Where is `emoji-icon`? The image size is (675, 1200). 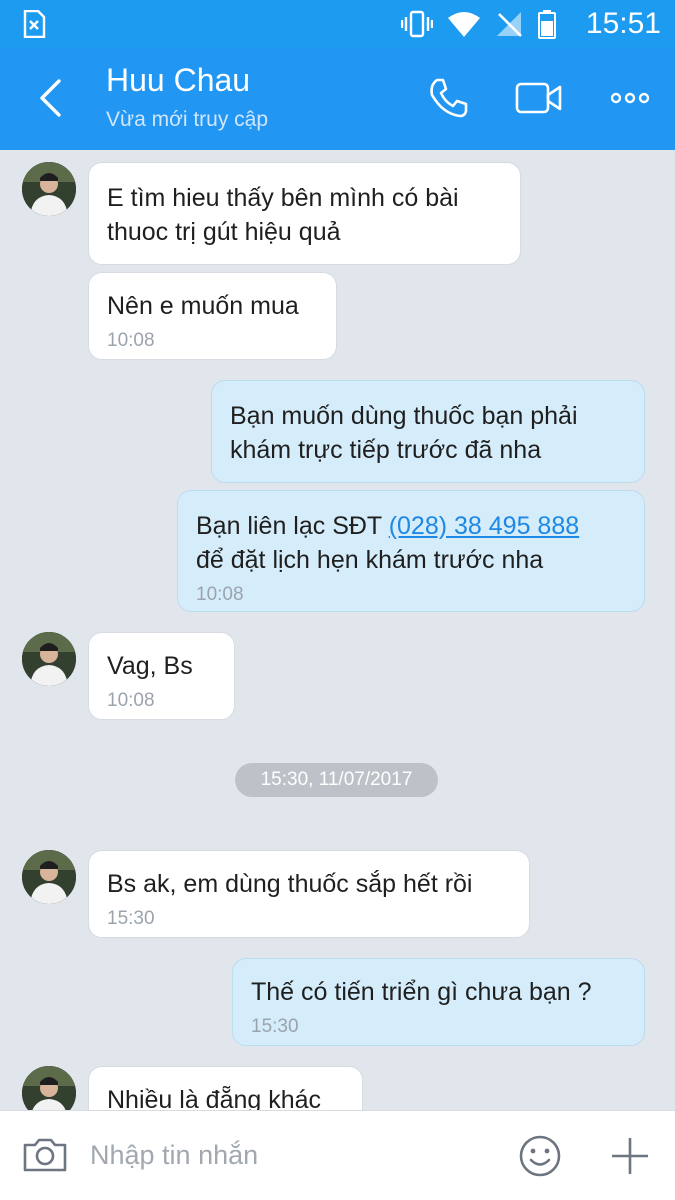
emoji-icon is located at coordinates (540, 1156).